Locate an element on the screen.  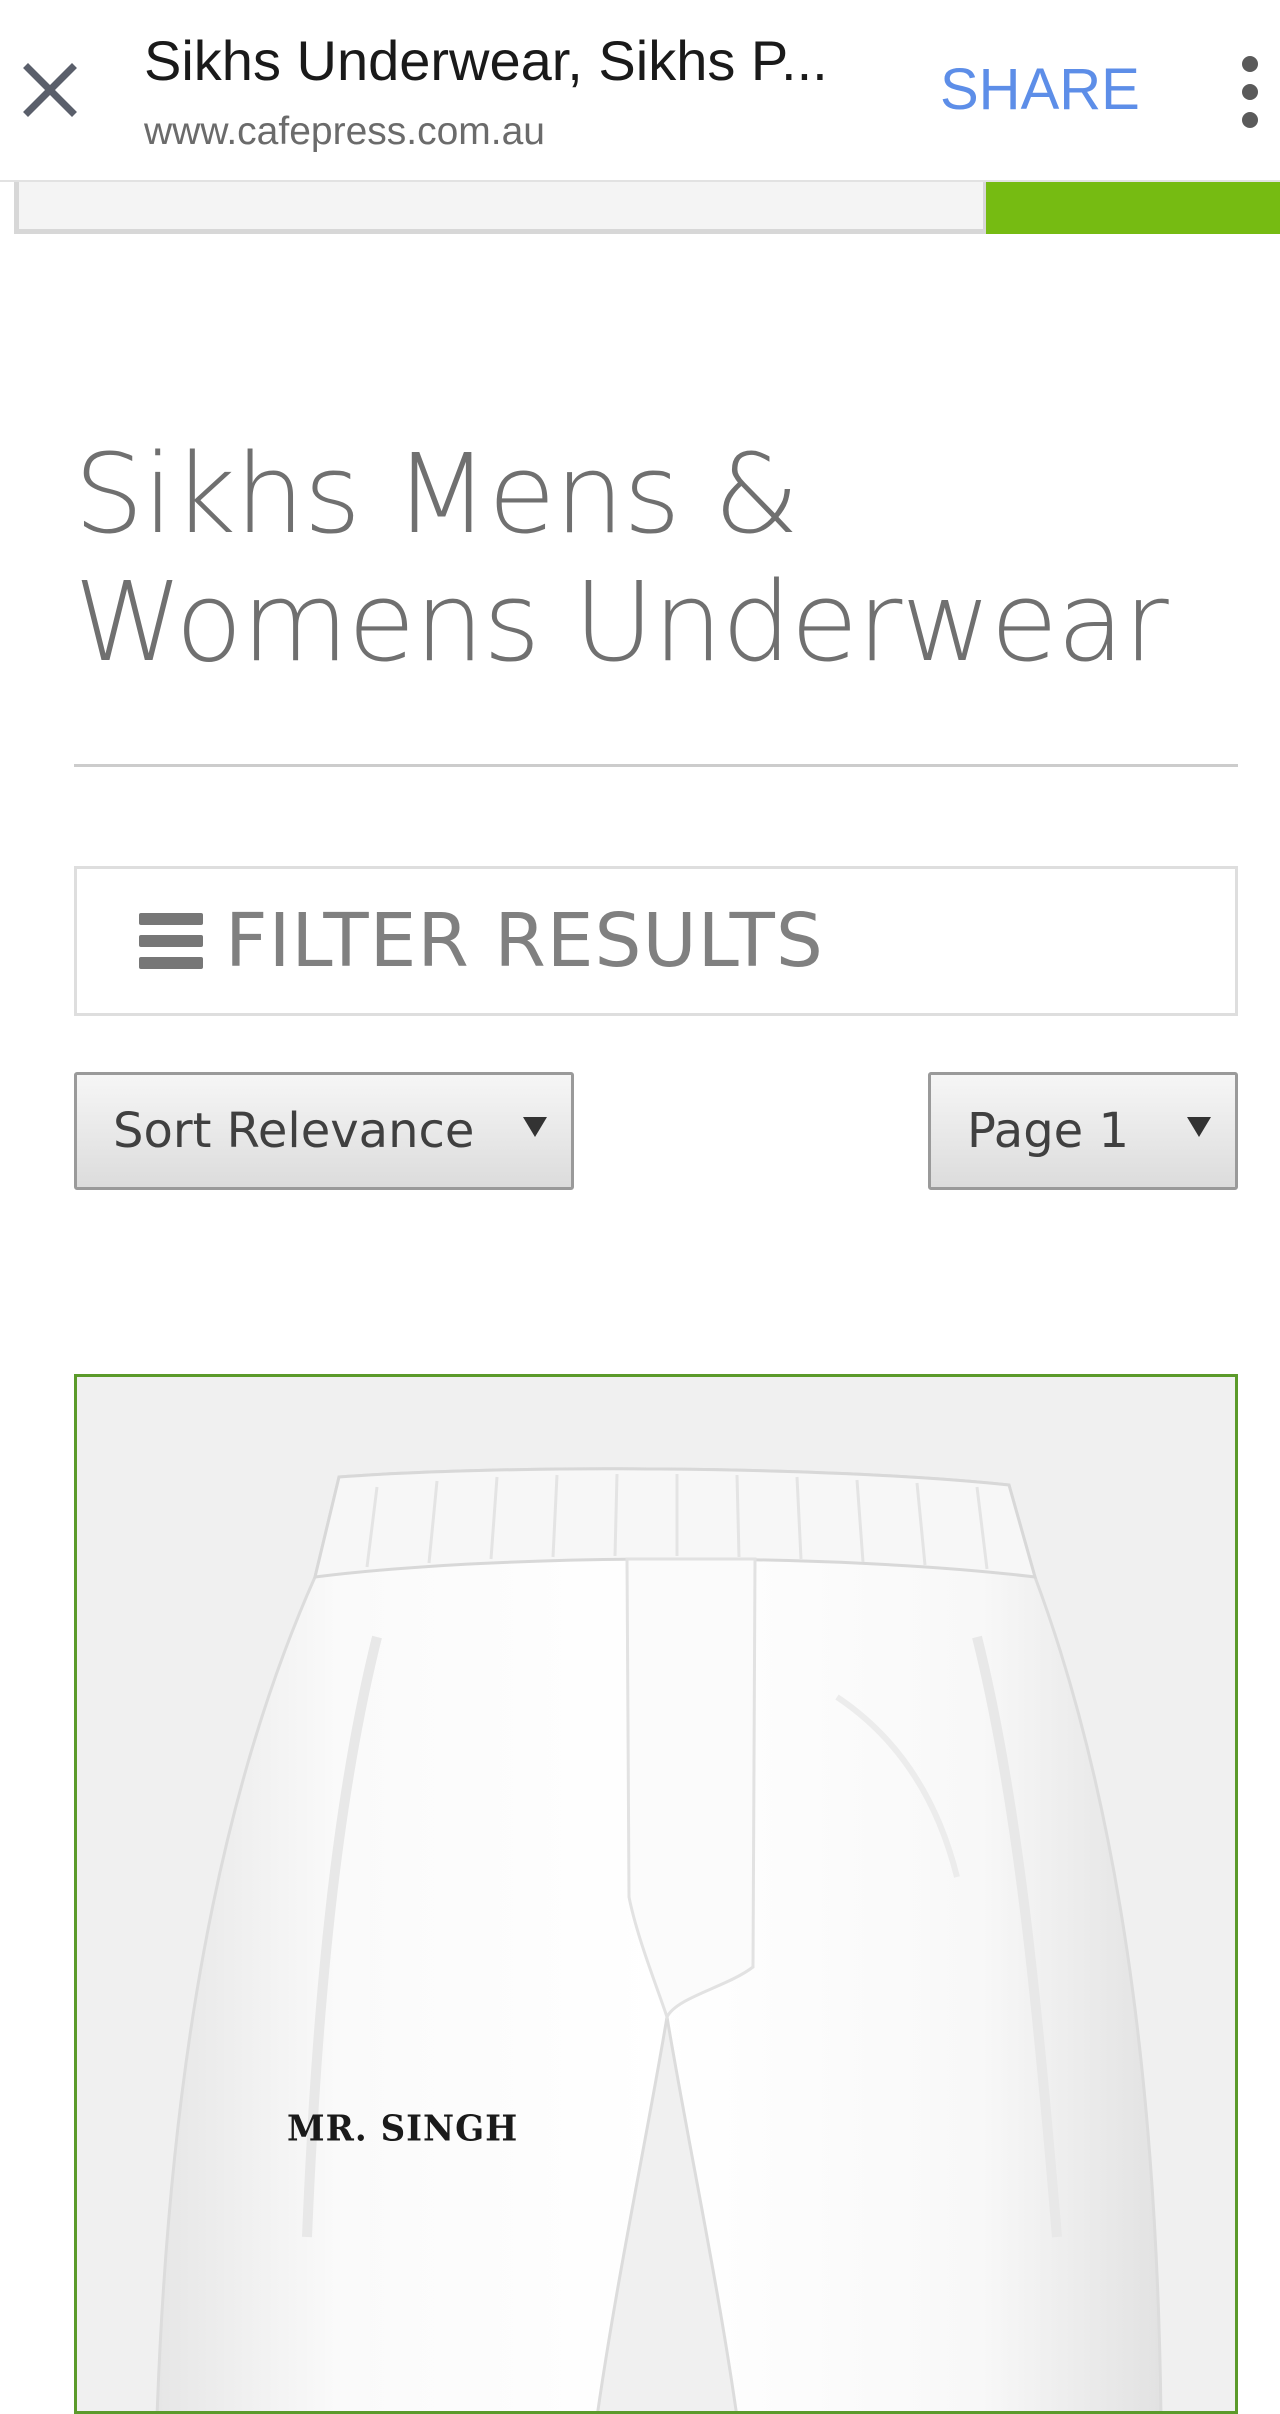
filter-results-button: FILTER RESULTS is located at coordinates (656, 941).